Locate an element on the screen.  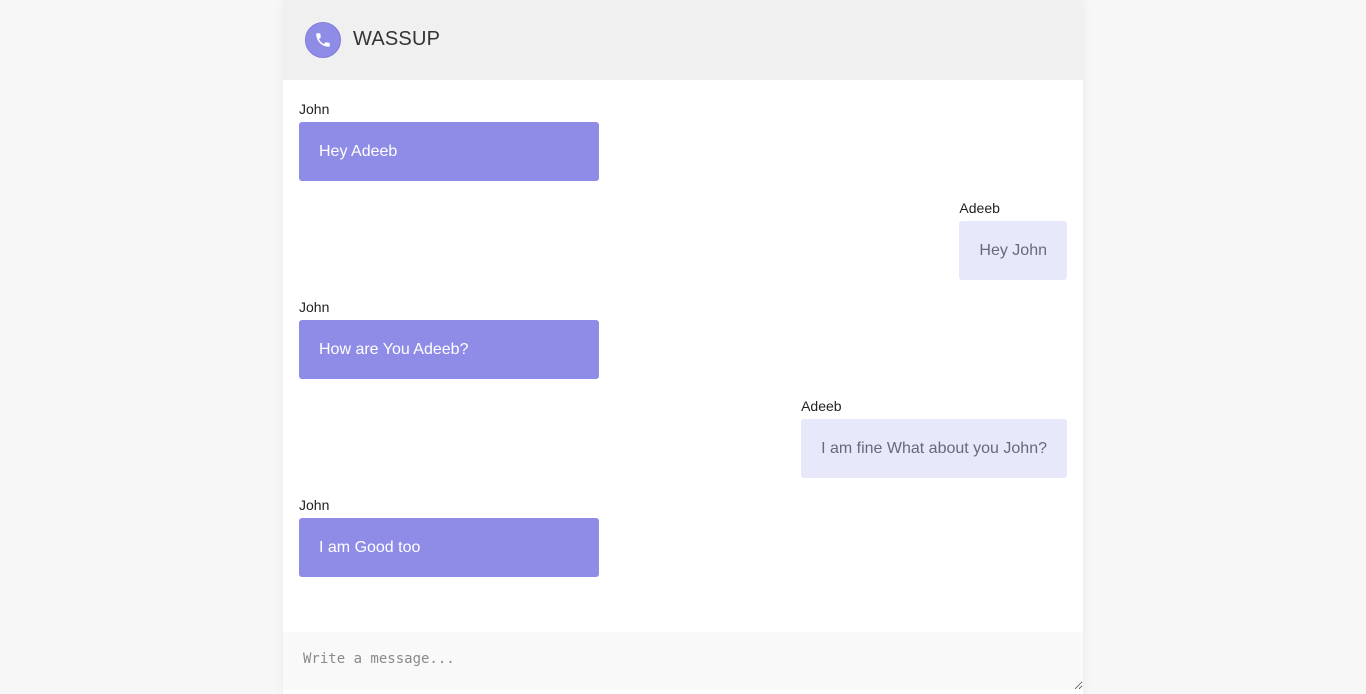
phone-icon is located at coordinates (323, 40).